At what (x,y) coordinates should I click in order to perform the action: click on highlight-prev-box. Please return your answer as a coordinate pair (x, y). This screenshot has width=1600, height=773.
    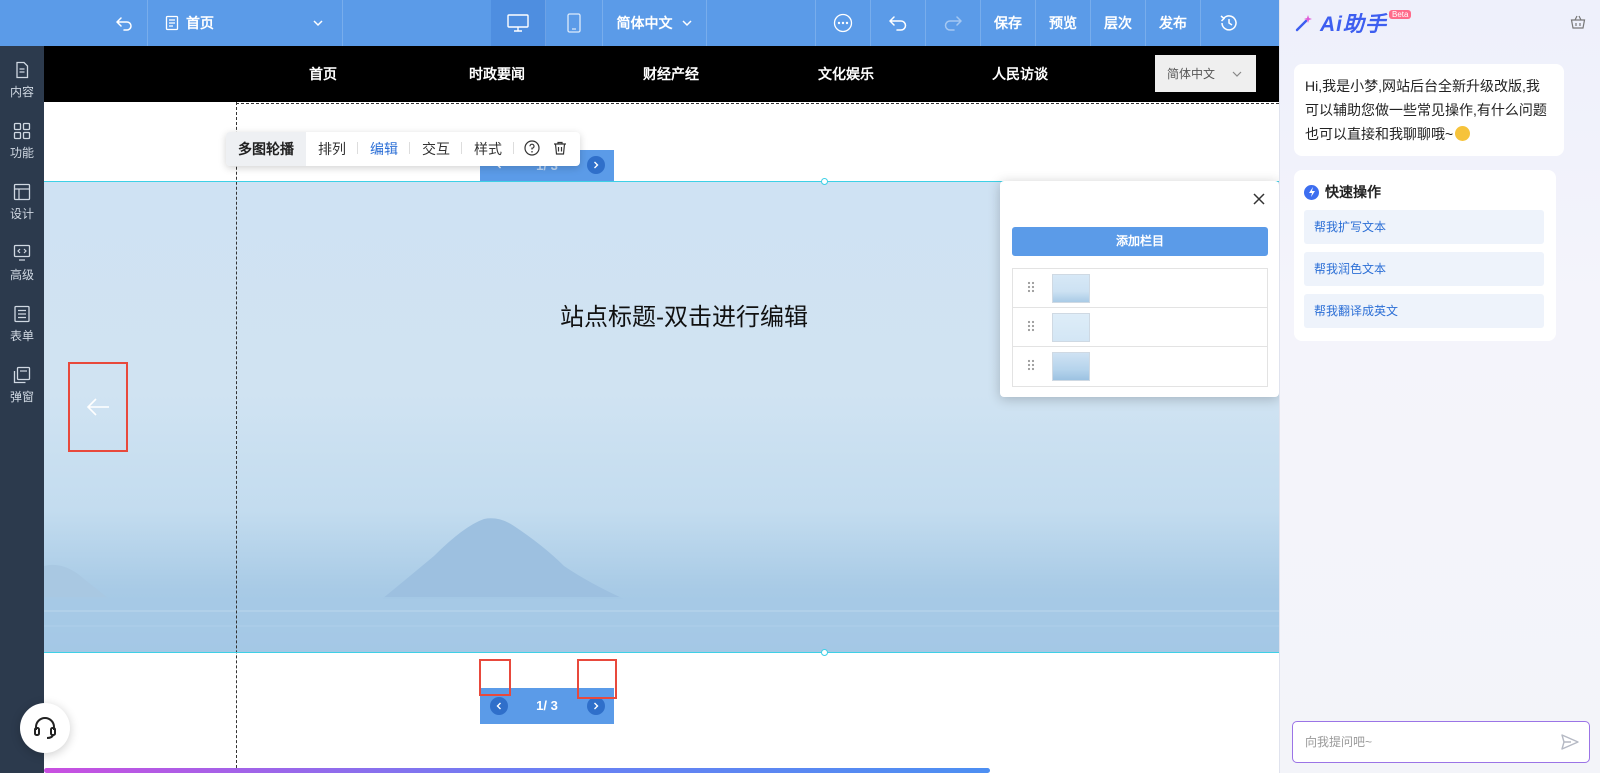
    Looking at the image, I should click on (495, 677).